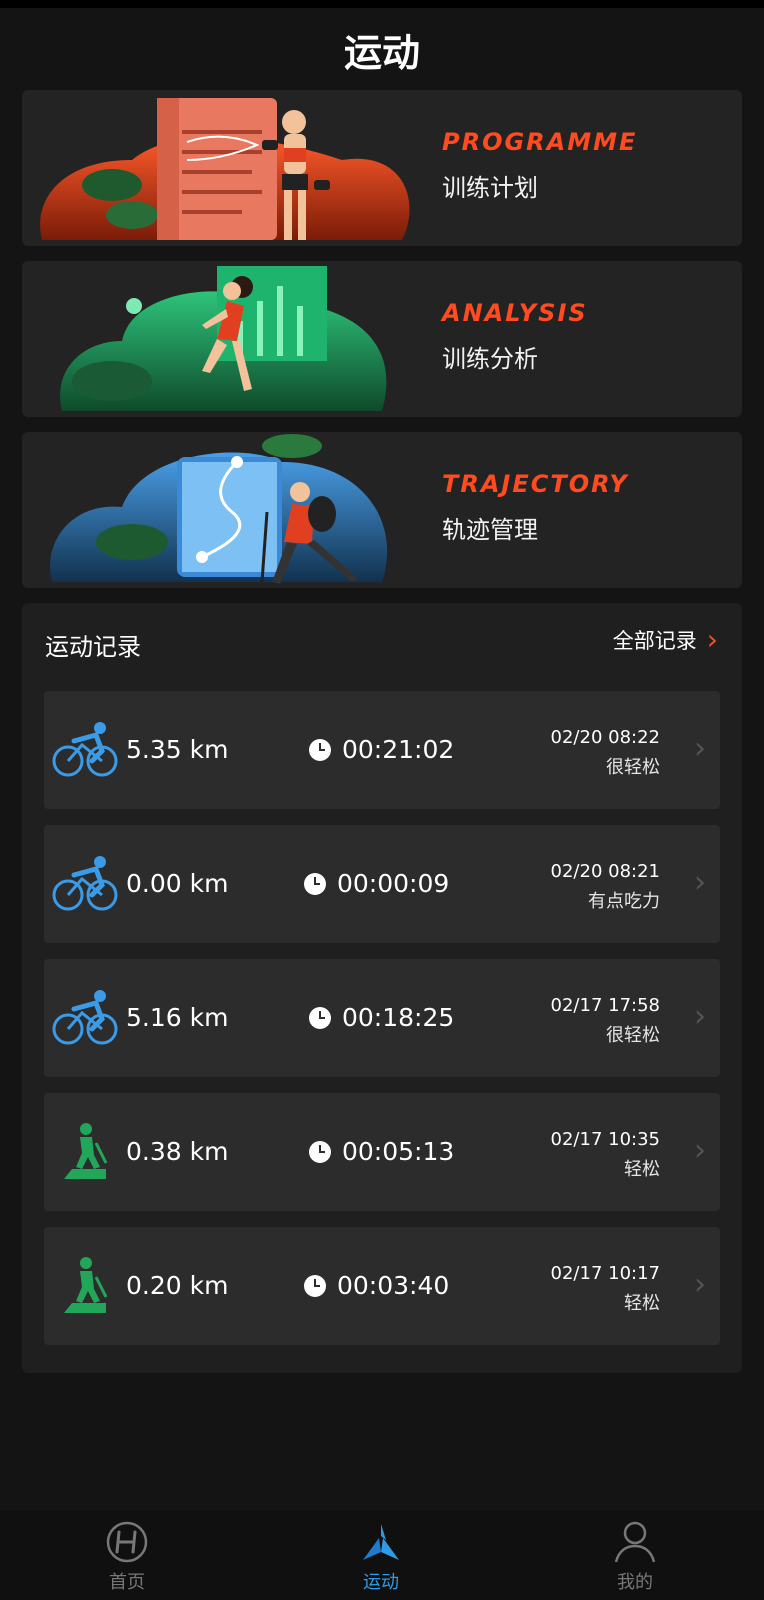 The height and width of the screenshot is (1600, 764). I want to click on feature-card-analysis: ANALYSIS 训练分析, so click(382, 339).